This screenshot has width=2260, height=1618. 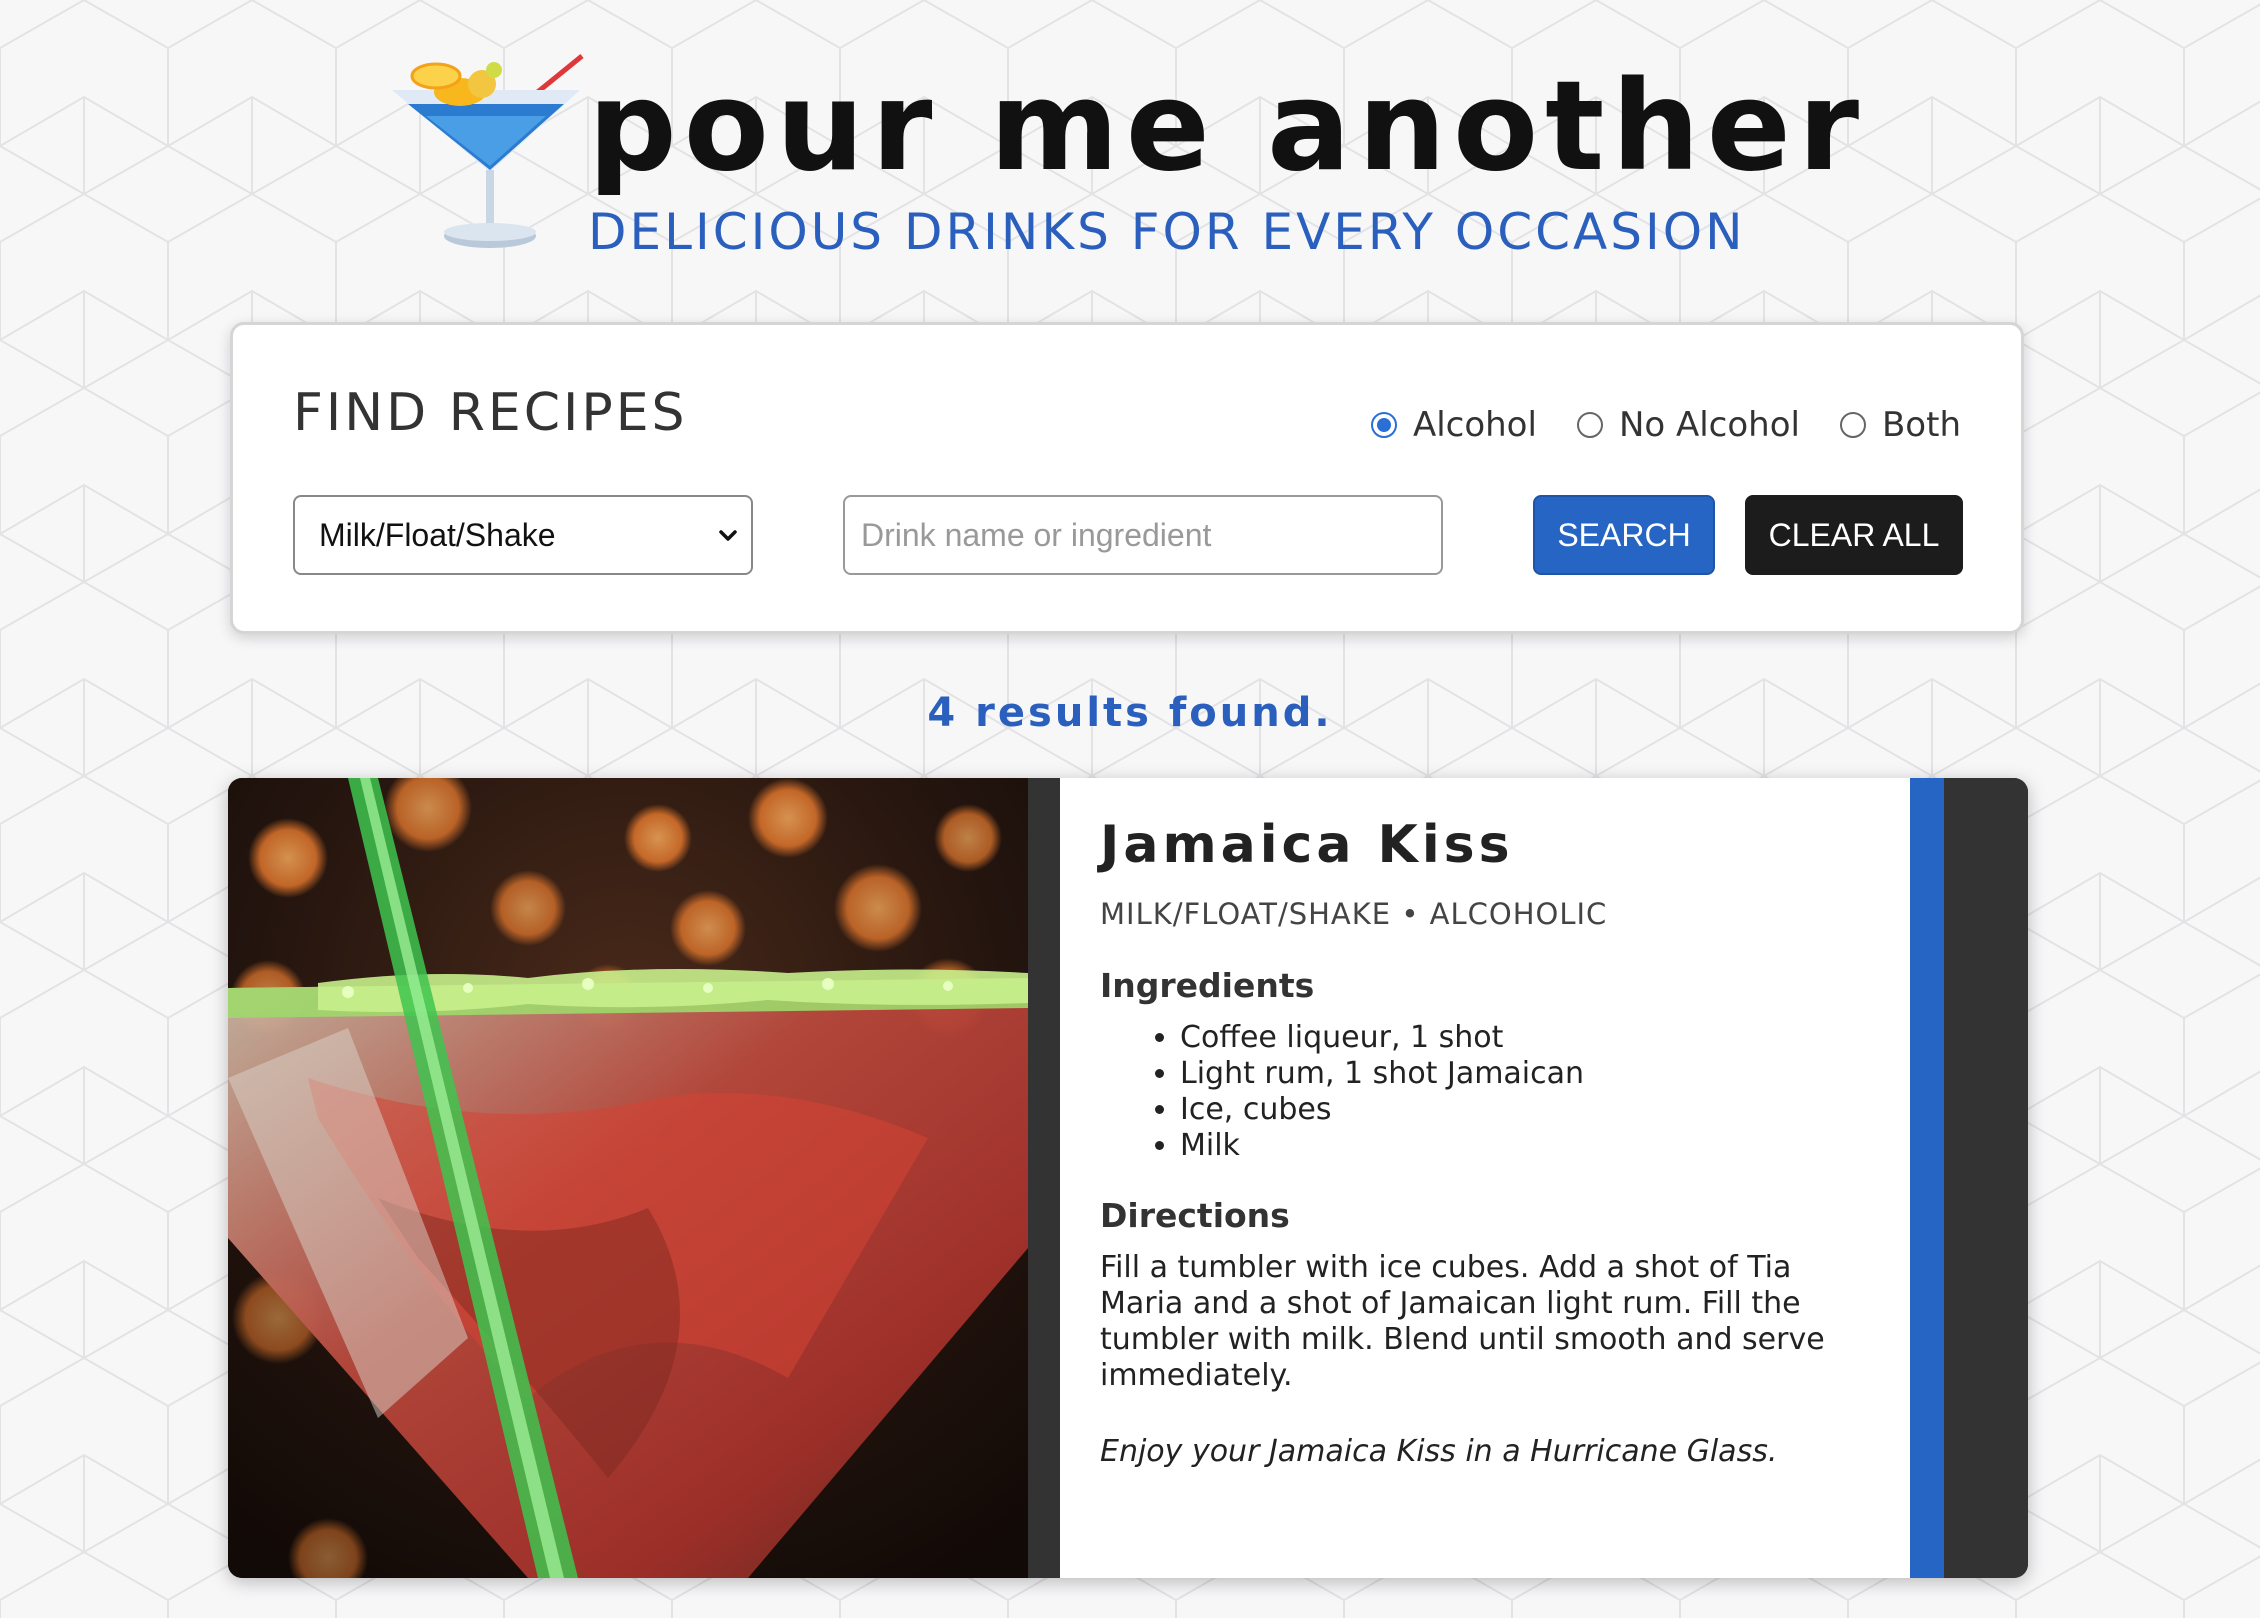 I want to click on alcohol-filter: Alcohol No Alcohol Both, so click(x=1646, y=425).